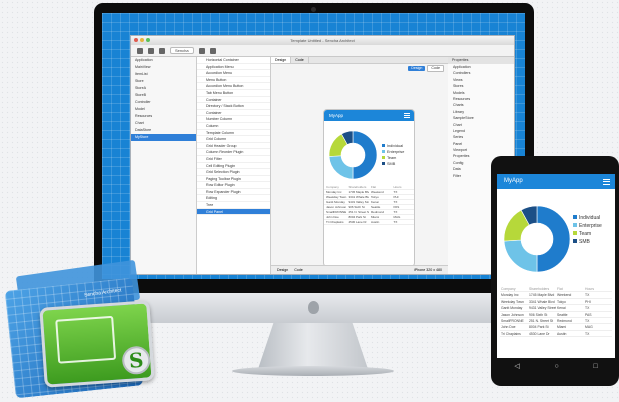 The height and width of the screenshot is (402, 619). Describe the element at coordinates (233, 133) in the screenshot. I see `toolbox-item: Template Column` at that location.